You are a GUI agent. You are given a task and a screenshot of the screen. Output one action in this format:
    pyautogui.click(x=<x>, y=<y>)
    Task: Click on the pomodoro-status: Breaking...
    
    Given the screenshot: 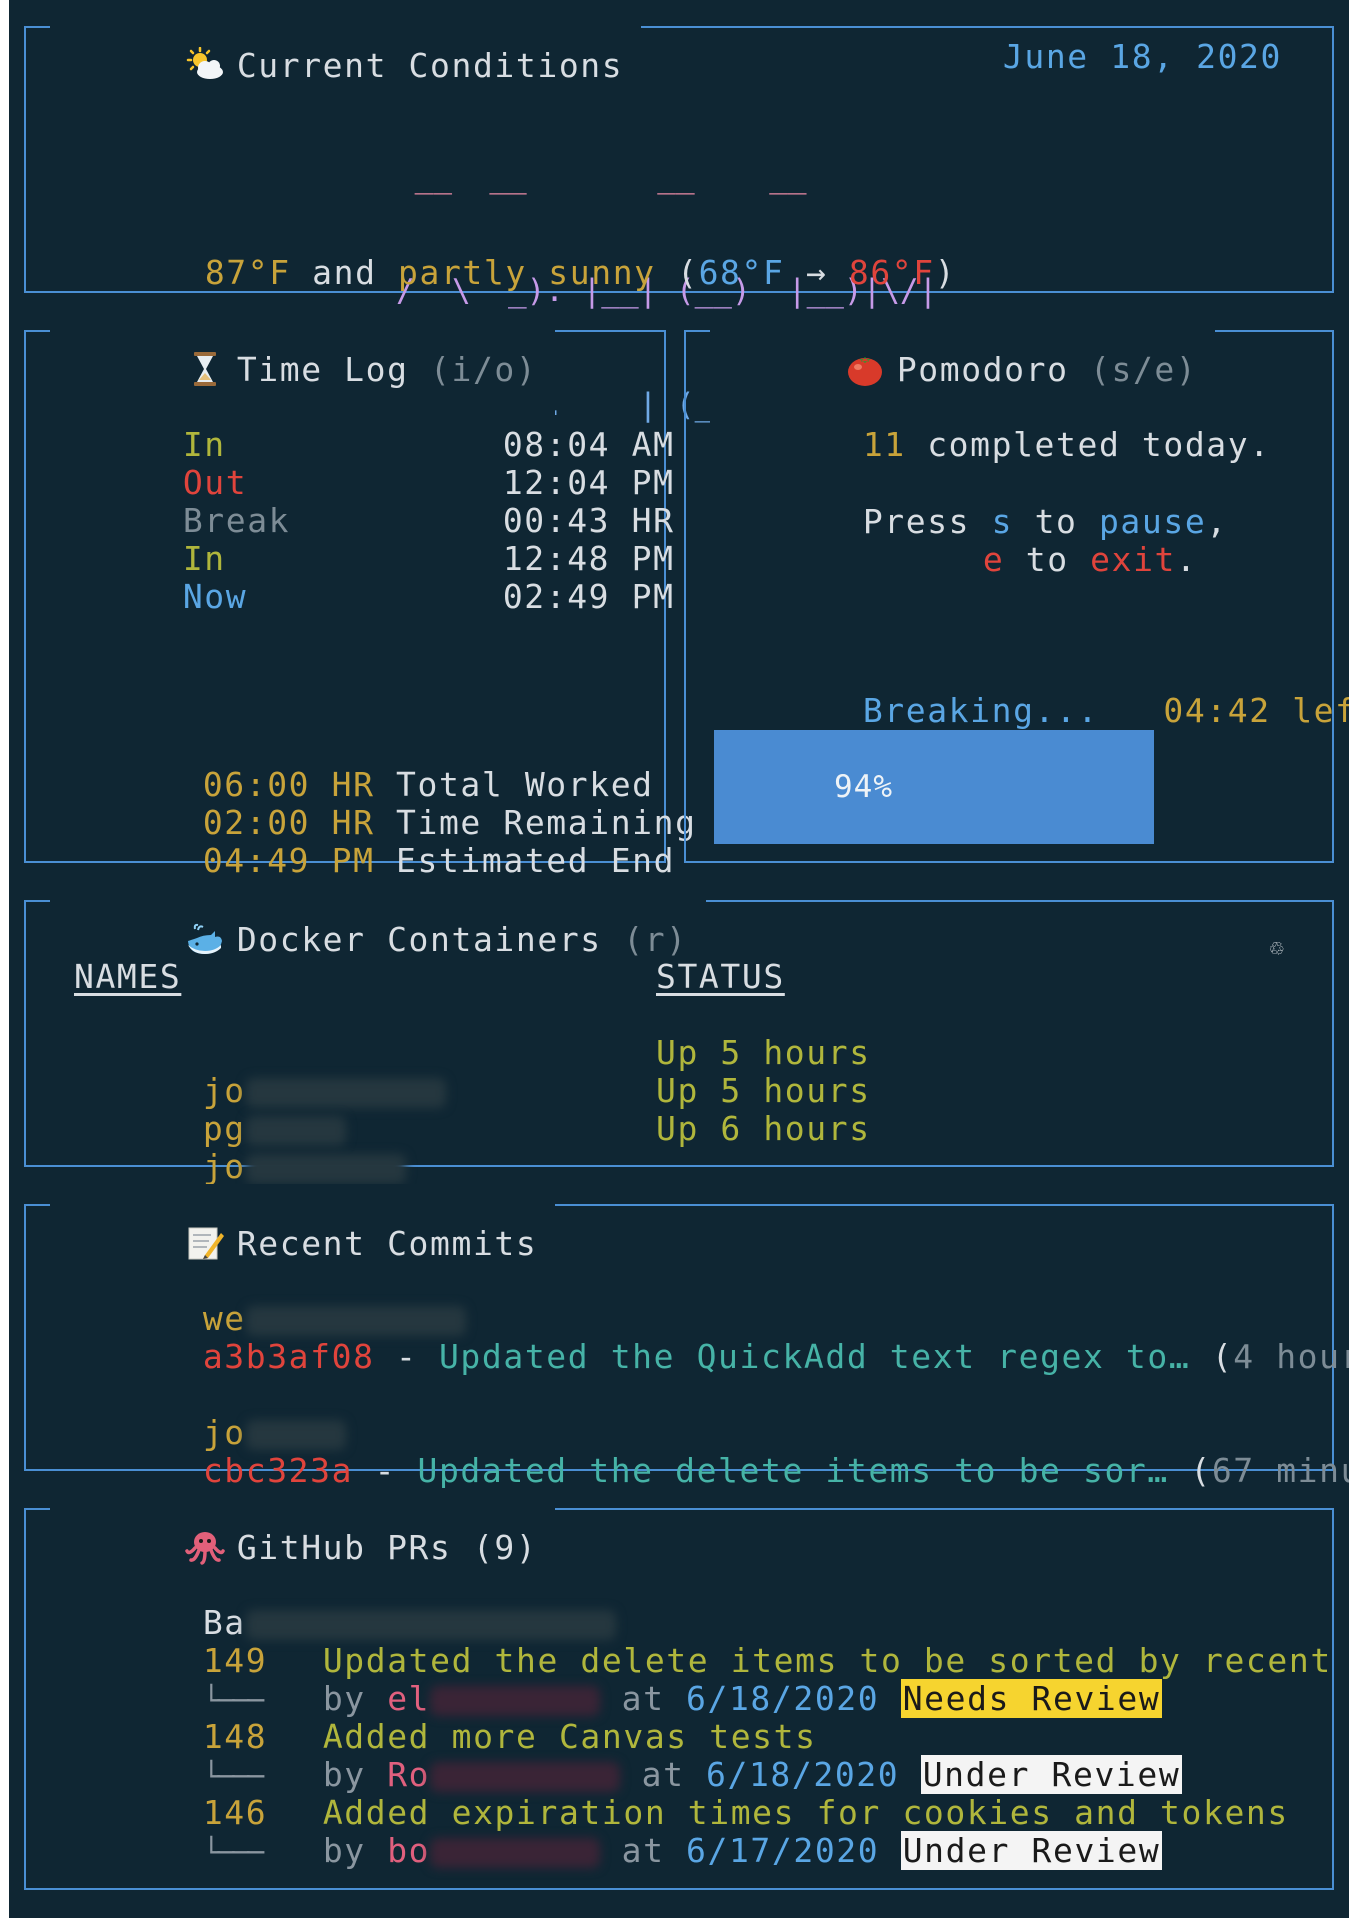 What is the action you would take?
    pyautogui.click(x=980, y=710)
    